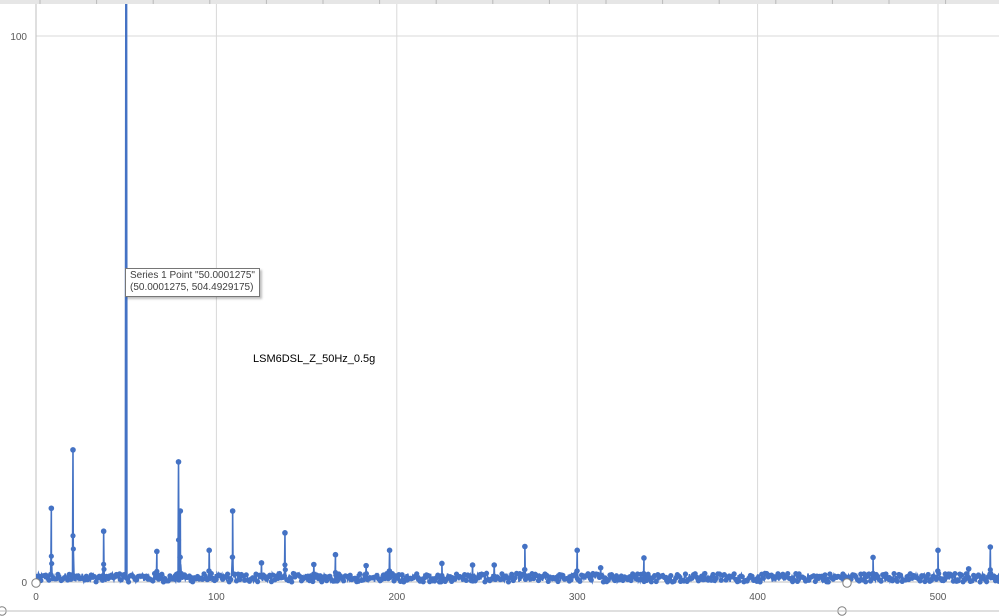  What do you see at coordinates (192, 275) in the screenshot?
I see `tooltip-line-1: Series 1 Point "50.0001275"` at bounding box center [192, 275].